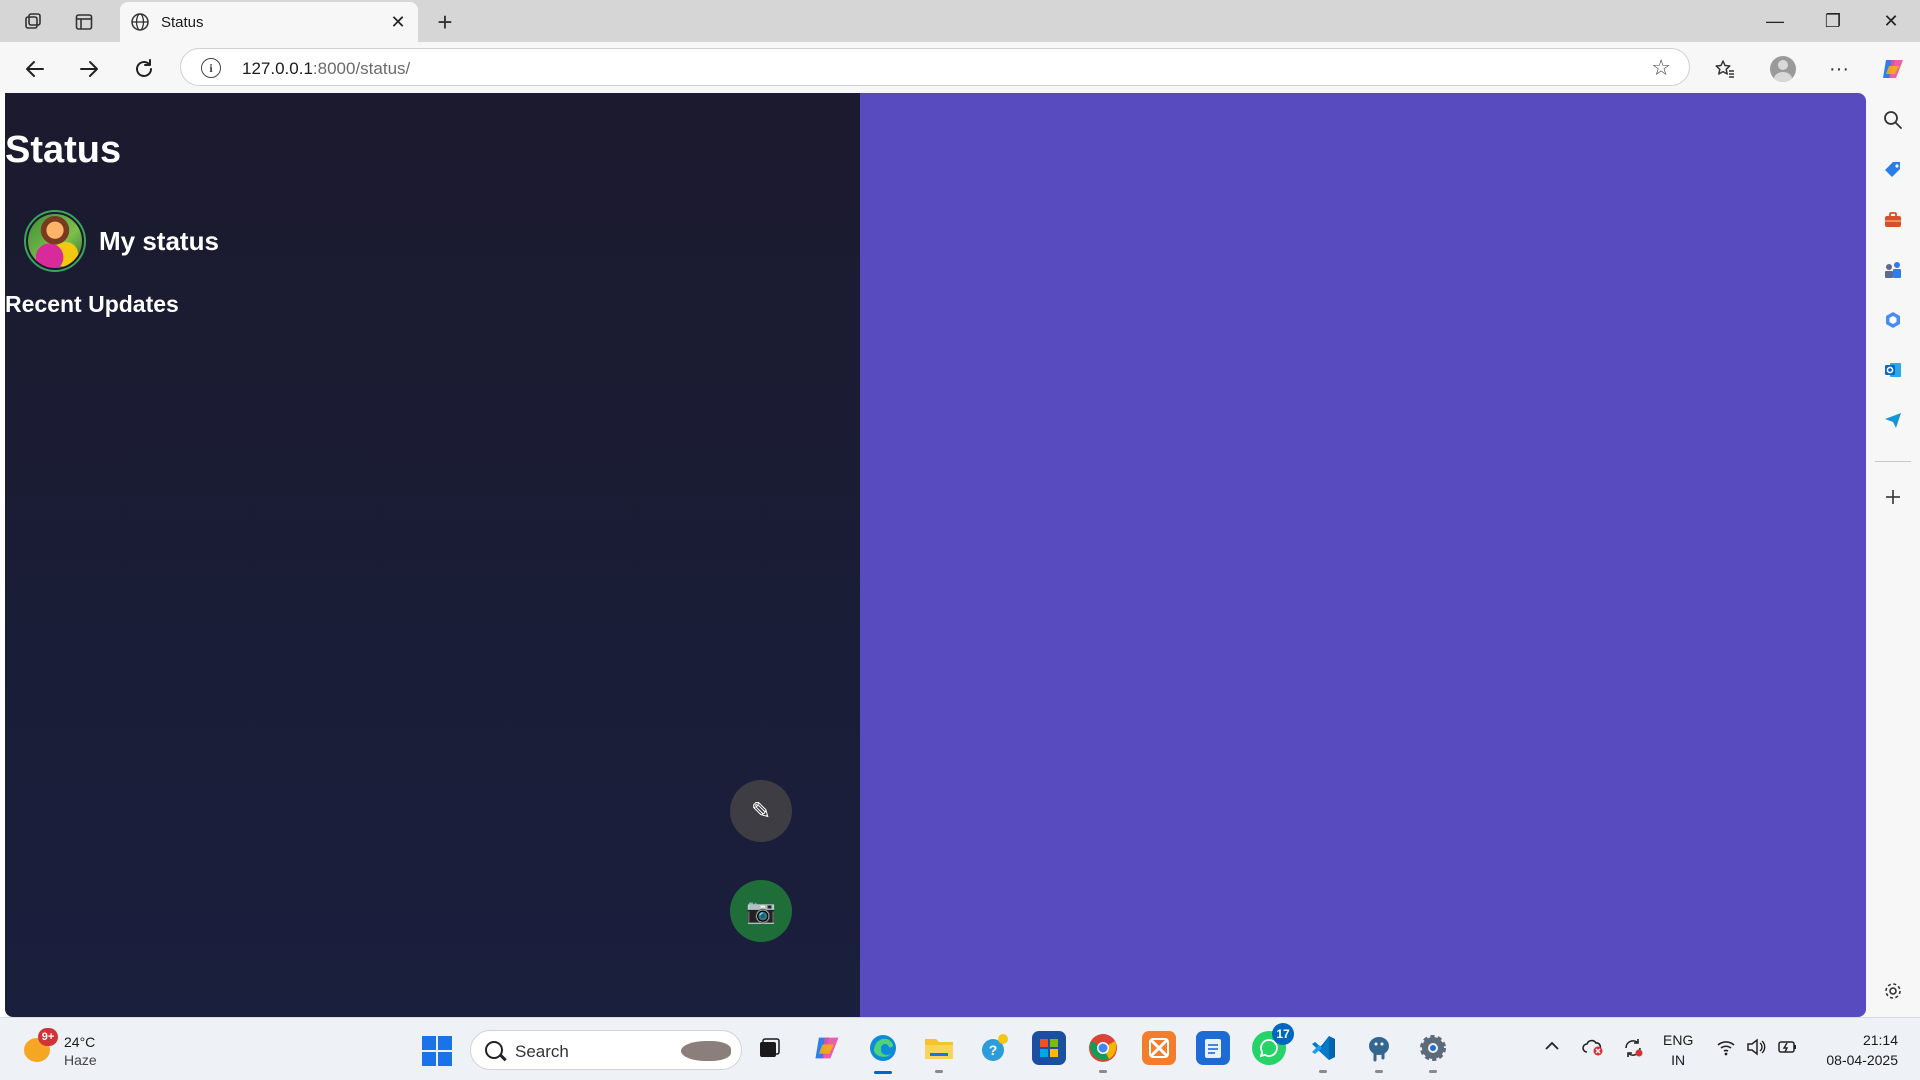  I want to click on address-bar: i 127.0.0.1:8000/status/ ☆, so click(935, 67).